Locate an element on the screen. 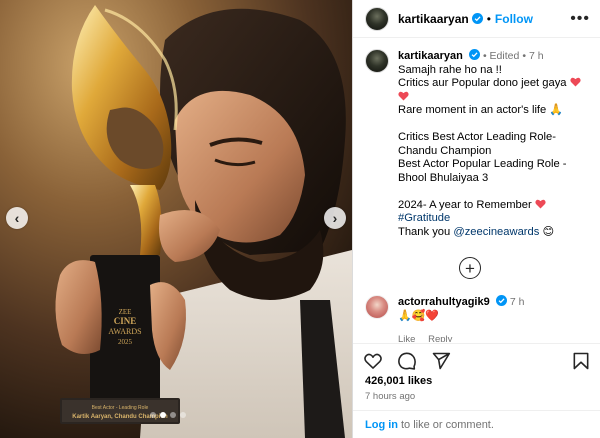  caption-time: 7 h is located at coordinates (536, 56).